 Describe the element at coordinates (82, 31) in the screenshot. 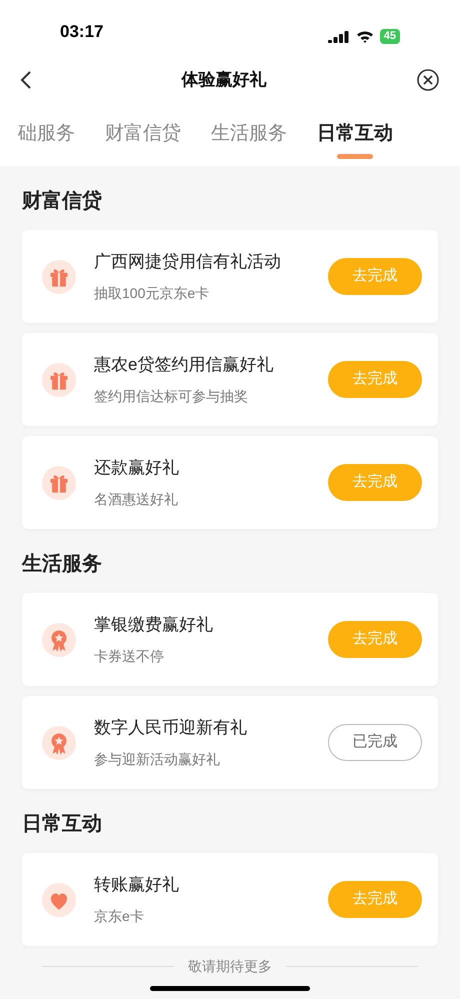

I see `status-time: 03:17` at that location.